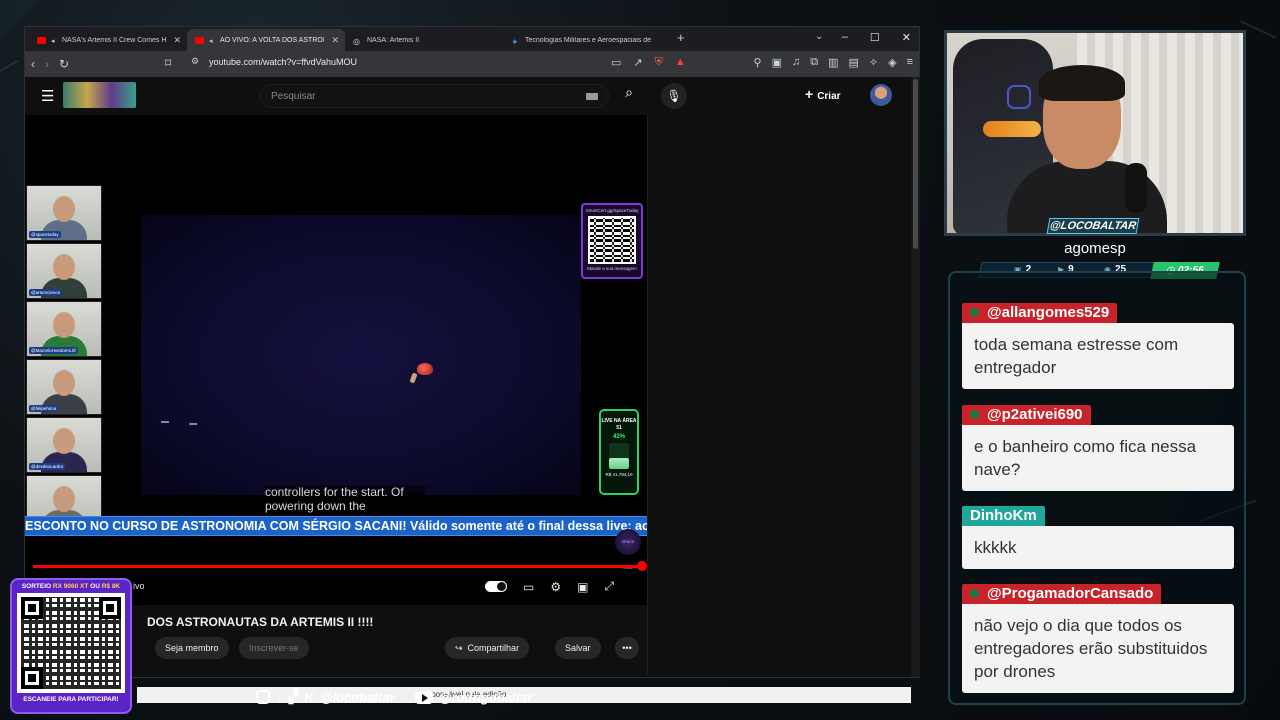 Image resolution: width=1280 pixels, height=720 pixels. I want to click on star-dot, so click(165, 422).